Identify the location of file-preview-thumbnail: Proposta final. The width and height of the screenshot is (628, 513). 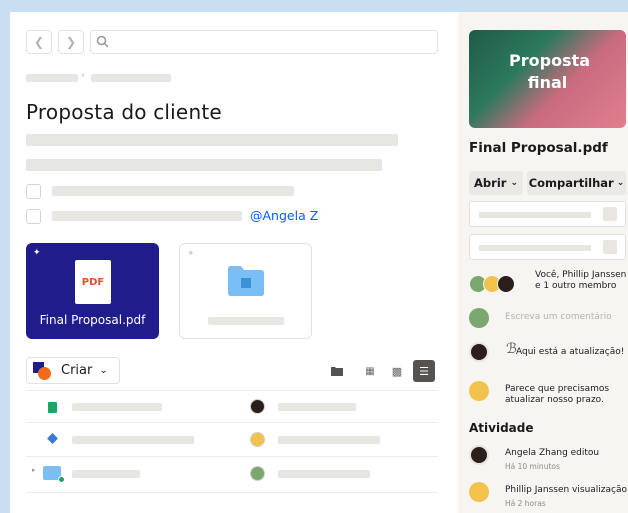
(547, 79).